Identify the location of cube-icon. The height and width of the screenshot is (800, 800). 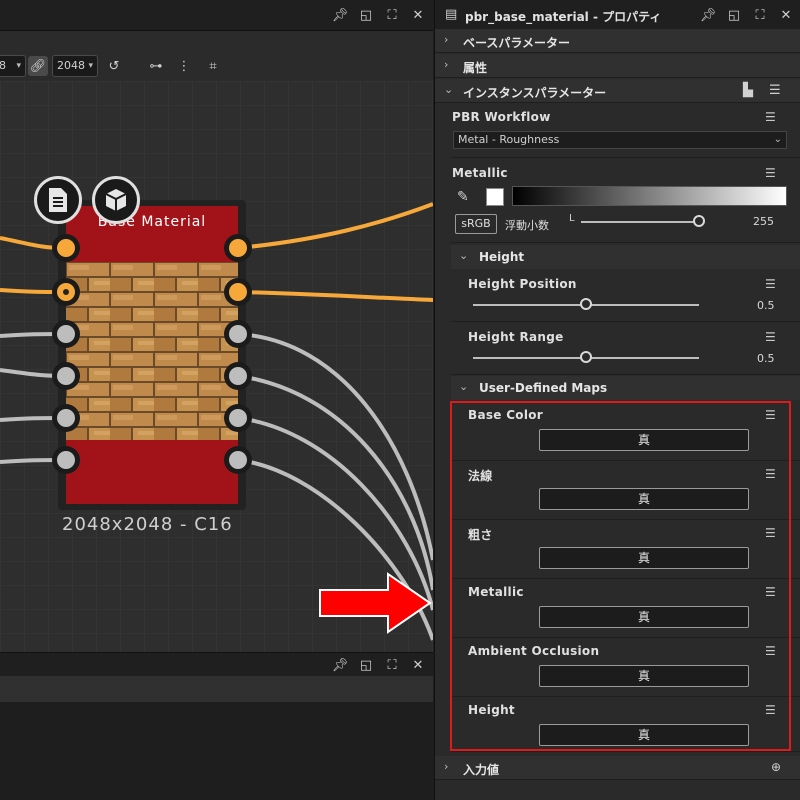
(116, 200).